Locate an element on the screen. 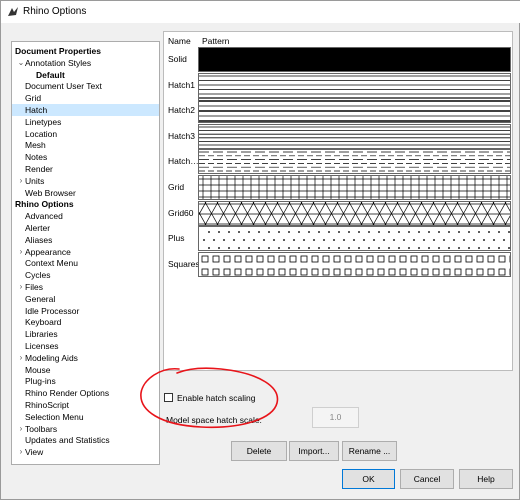 Image resolution: width=520 pixels, height=500 pixels. tree-item-label: View is located at coordinates (34, 452).